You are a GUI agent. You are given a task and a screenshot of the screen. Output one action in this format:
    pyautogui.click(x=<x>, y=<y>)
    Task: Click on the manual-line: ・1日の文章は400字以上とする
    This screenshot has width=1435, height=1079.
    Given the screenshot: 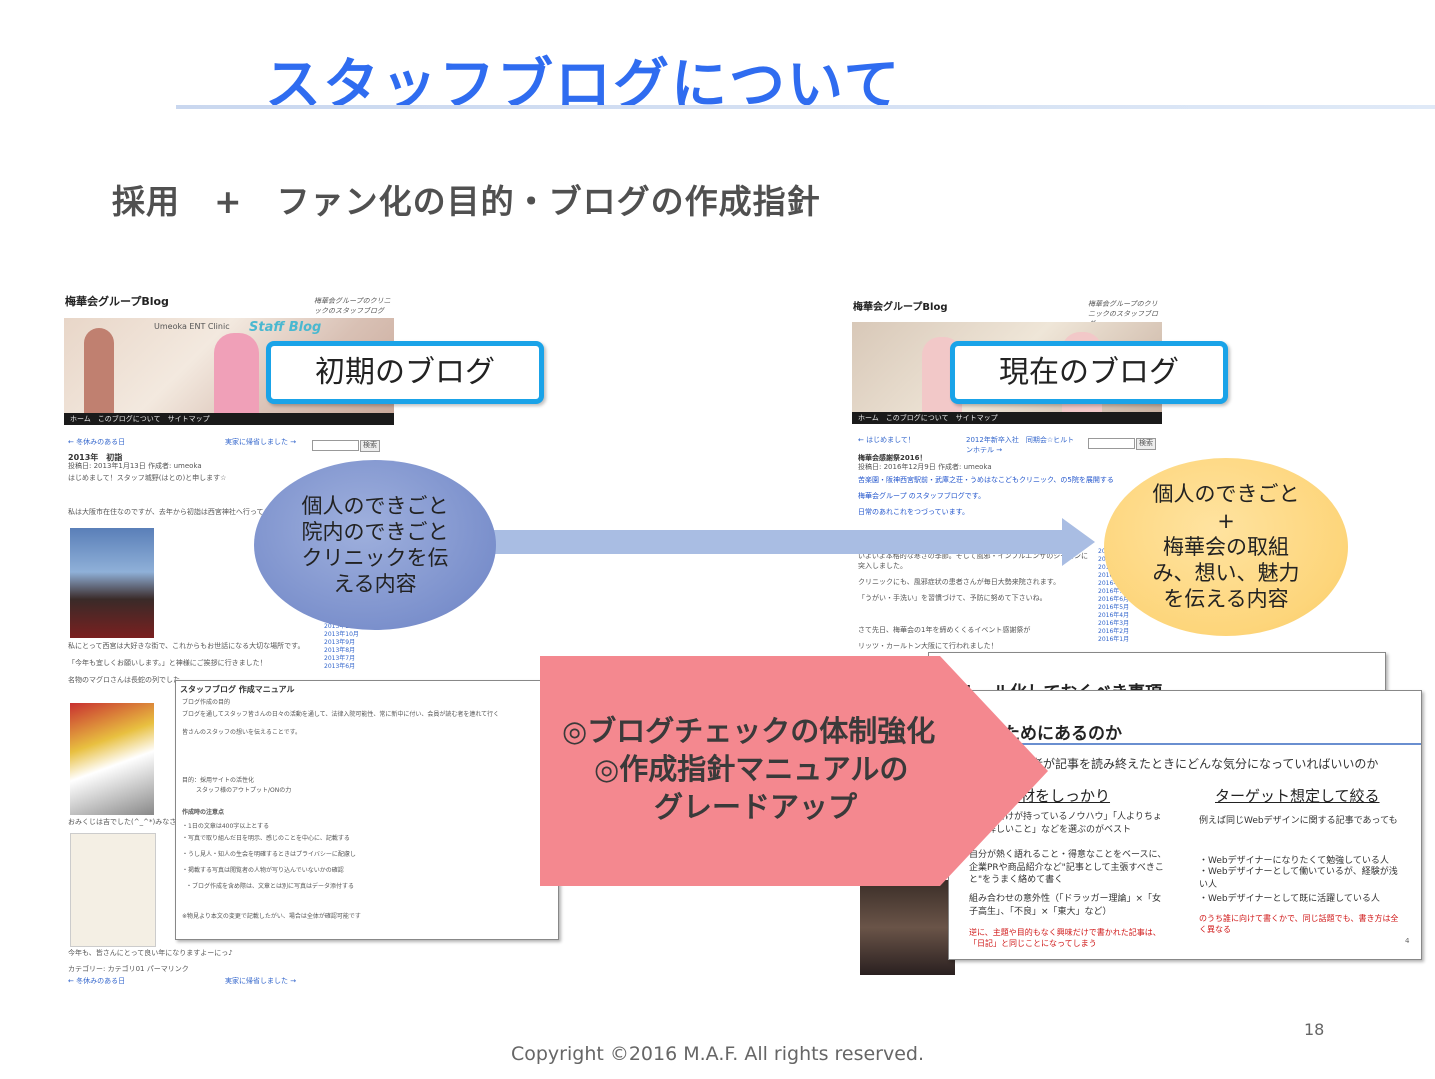 What is the action you would take?
    pyautogui.click(x=226, y=826)
    